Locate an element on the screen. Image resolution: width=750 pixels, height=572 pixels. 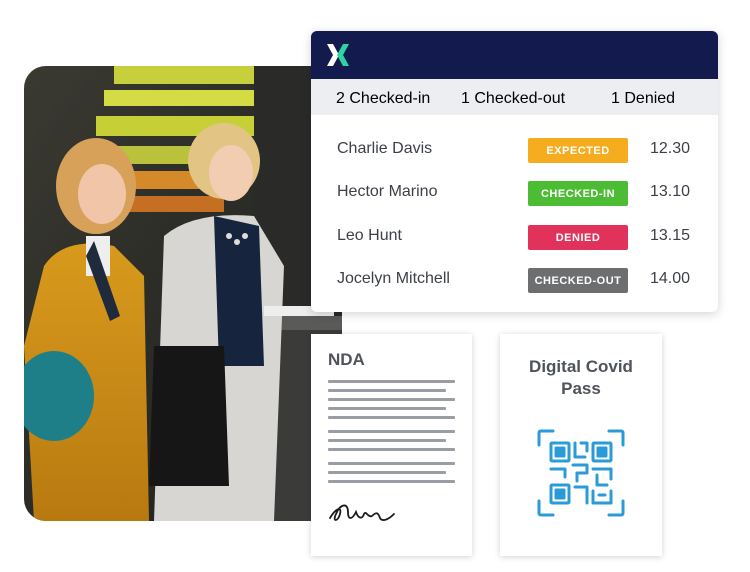
covid-pass-title: Digital Covid Pass is located at coordinates (581, 377).